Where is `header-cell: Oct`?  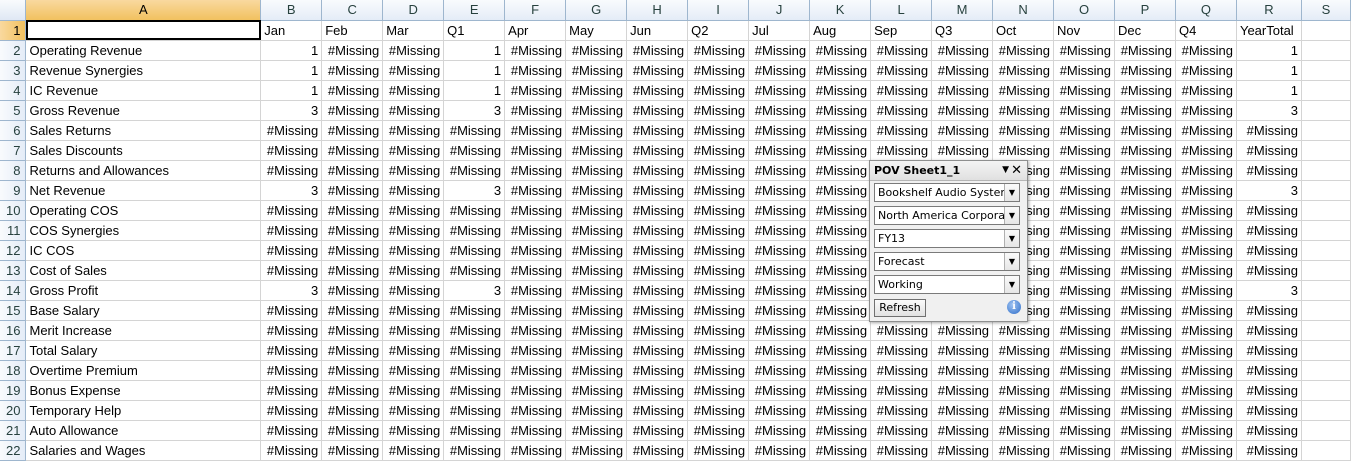 header-cell: Oct is located at coordinates (1023, 30).